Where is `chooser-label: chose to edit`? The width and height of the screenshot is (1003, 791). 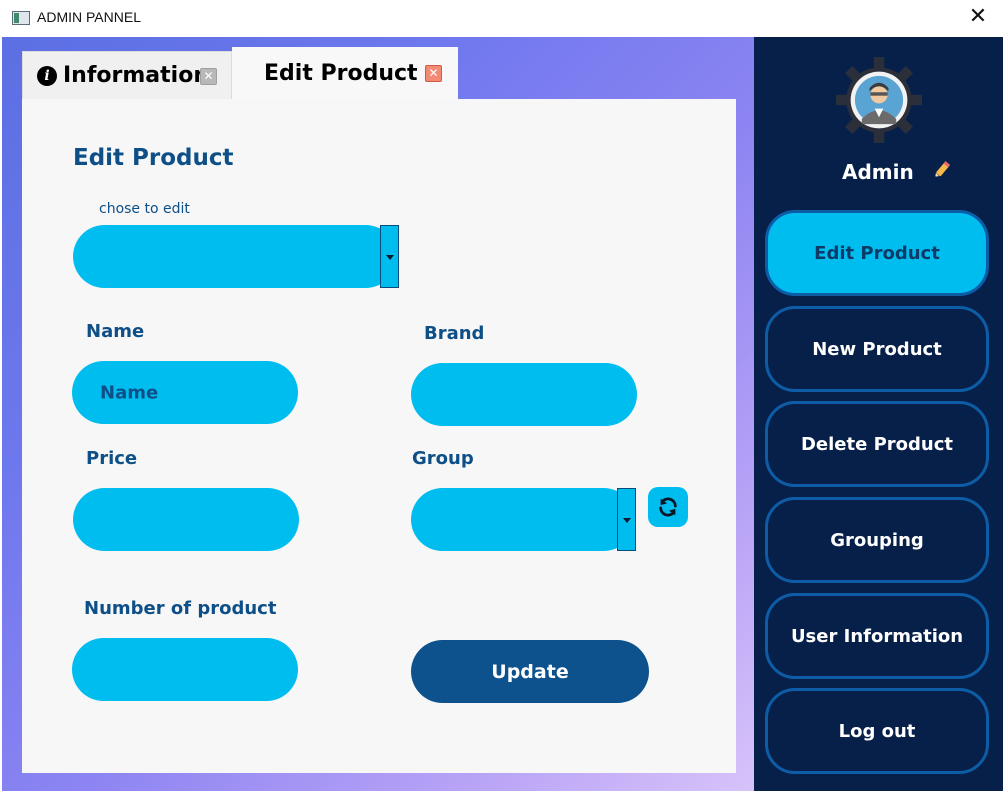 chooser-label: chose to edit is located at coordinates (144, 209).